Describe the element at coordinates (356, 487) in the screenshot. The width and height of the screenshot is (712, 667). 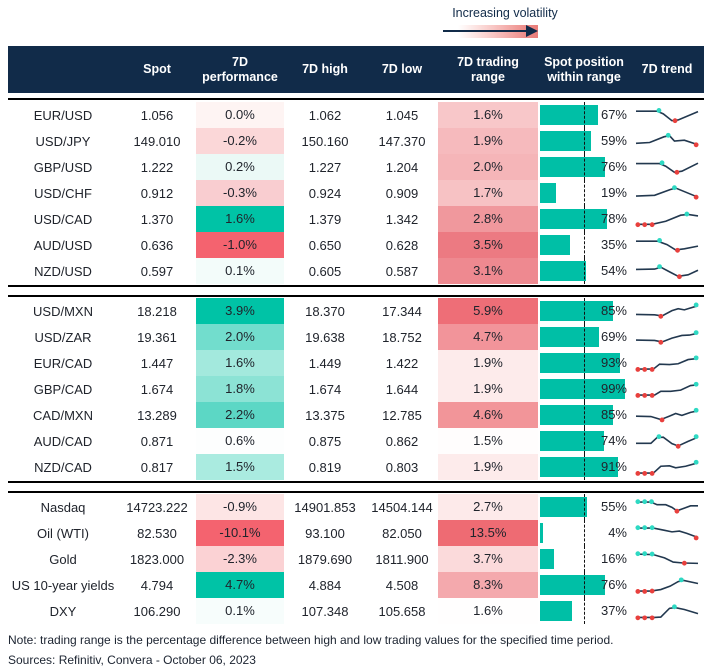
I see `group-separator` at that location.